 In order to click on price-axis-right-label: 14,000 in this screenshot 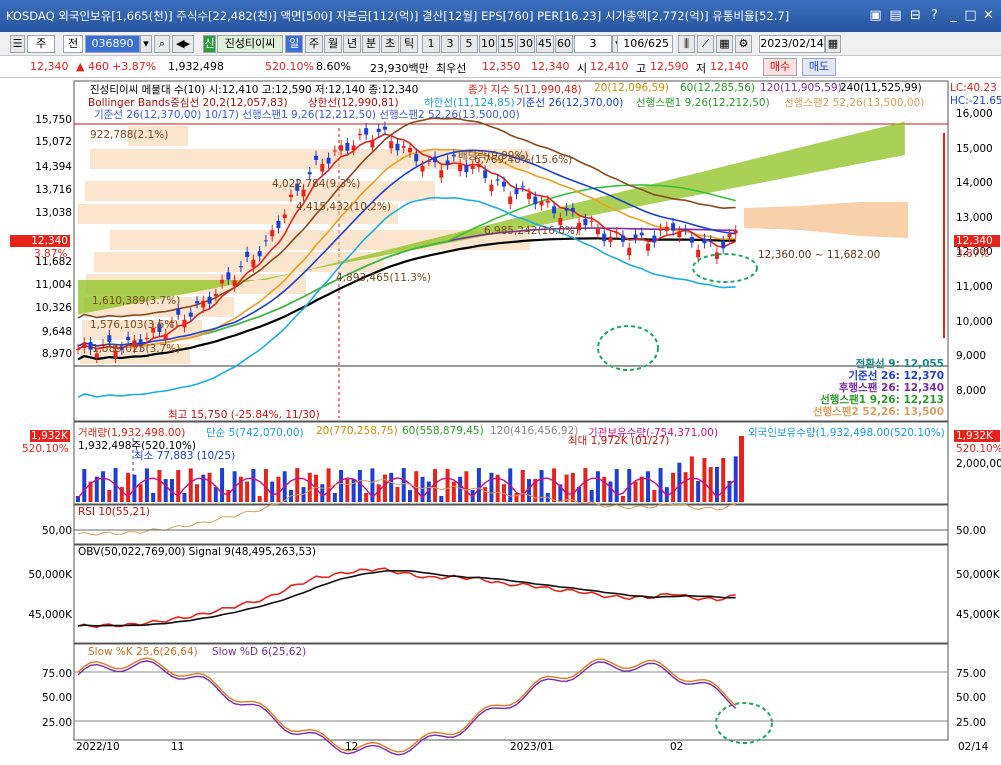, I will do `click(974, 183)`.